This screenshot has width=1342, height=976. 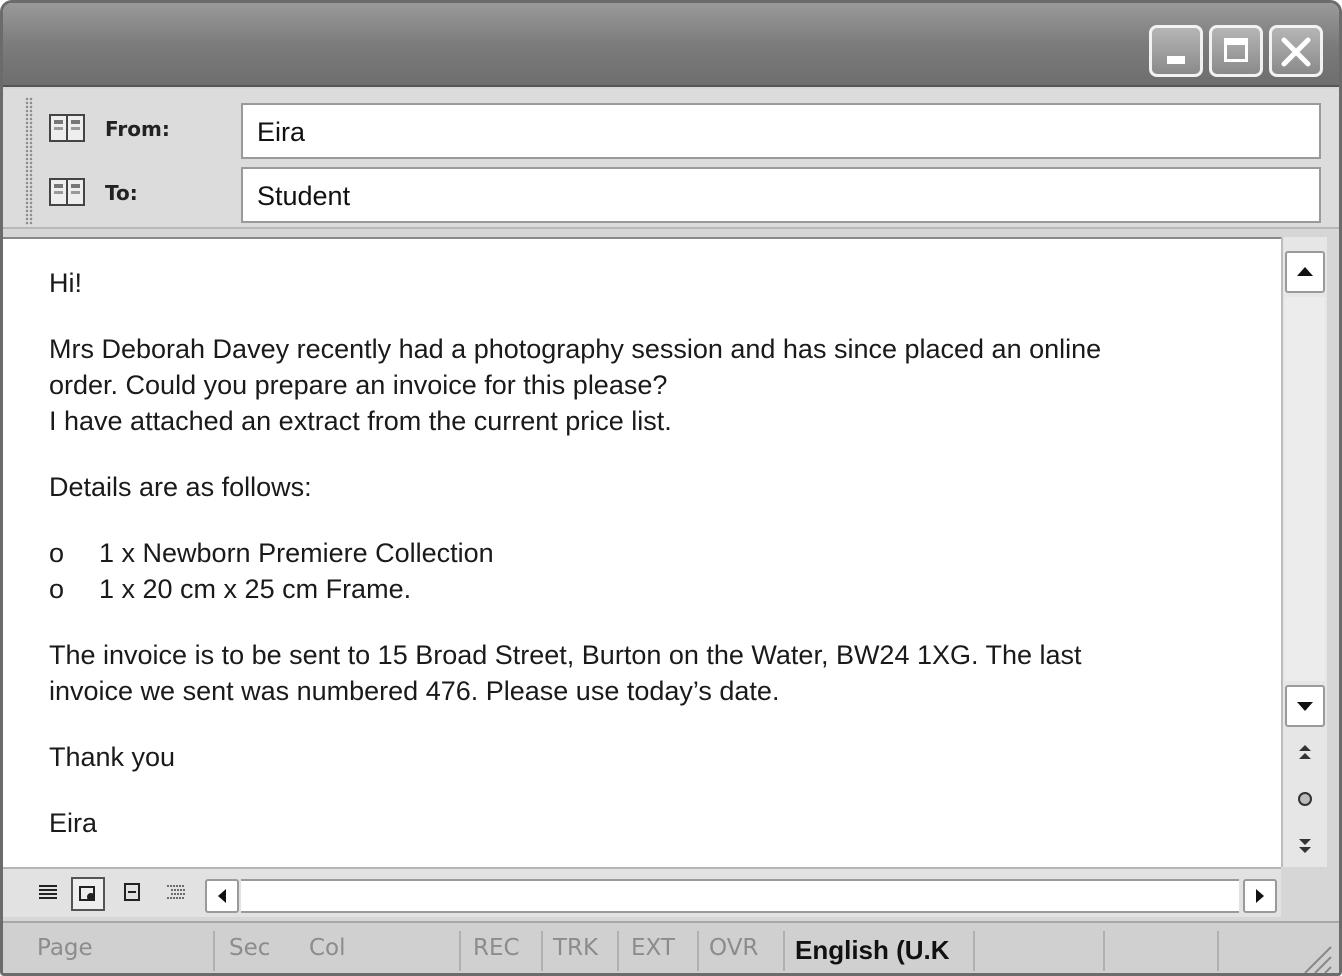 What do you see at coordinates (137, 129) in the screenshot?
I see `from-label: From:` at bounding box center [137, 129].